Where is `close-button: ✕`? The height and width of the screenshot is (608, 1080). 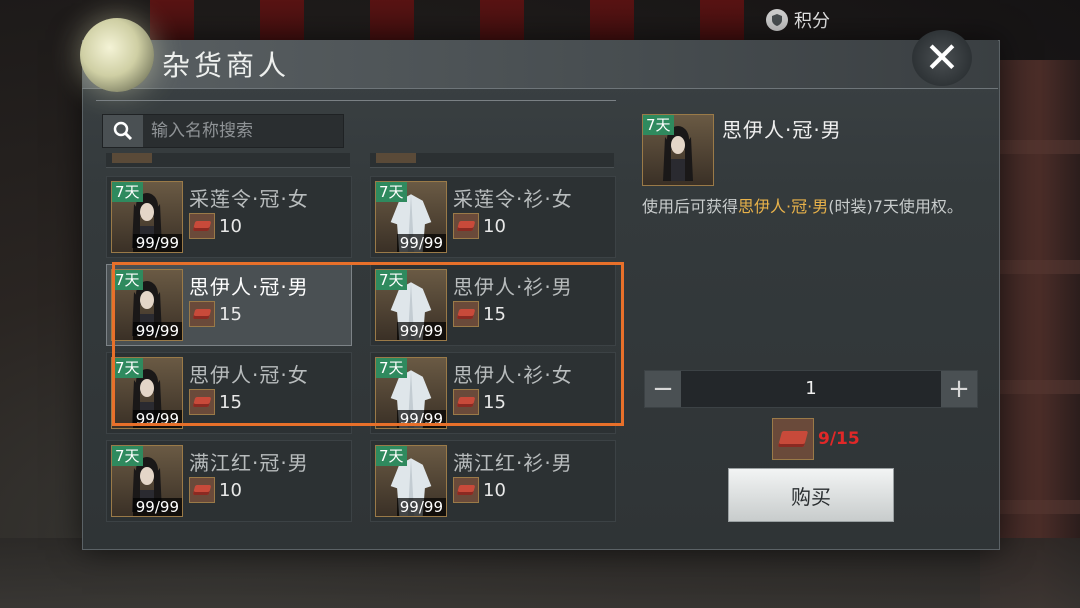
close-button: ✕ is located at coordinates (942, 58).